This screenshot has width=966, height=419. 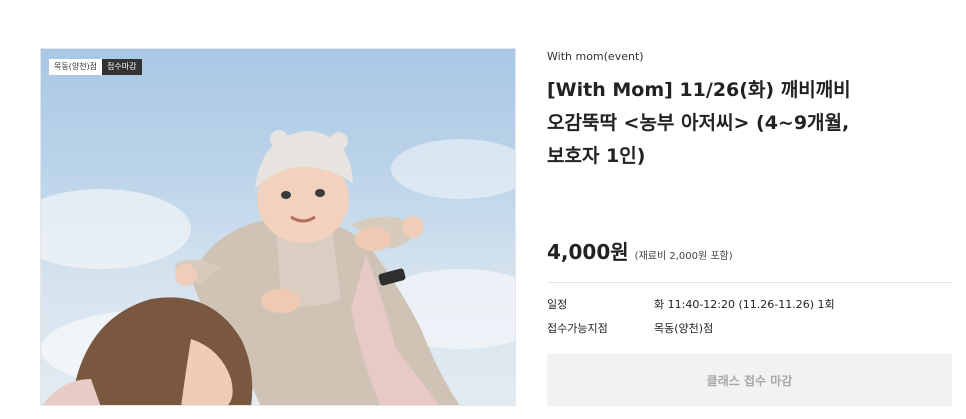 I want to click on schedule-row: 일정 화 11:40-12:20 (11.26-11.26) 1회, so click(x=691, y=304).